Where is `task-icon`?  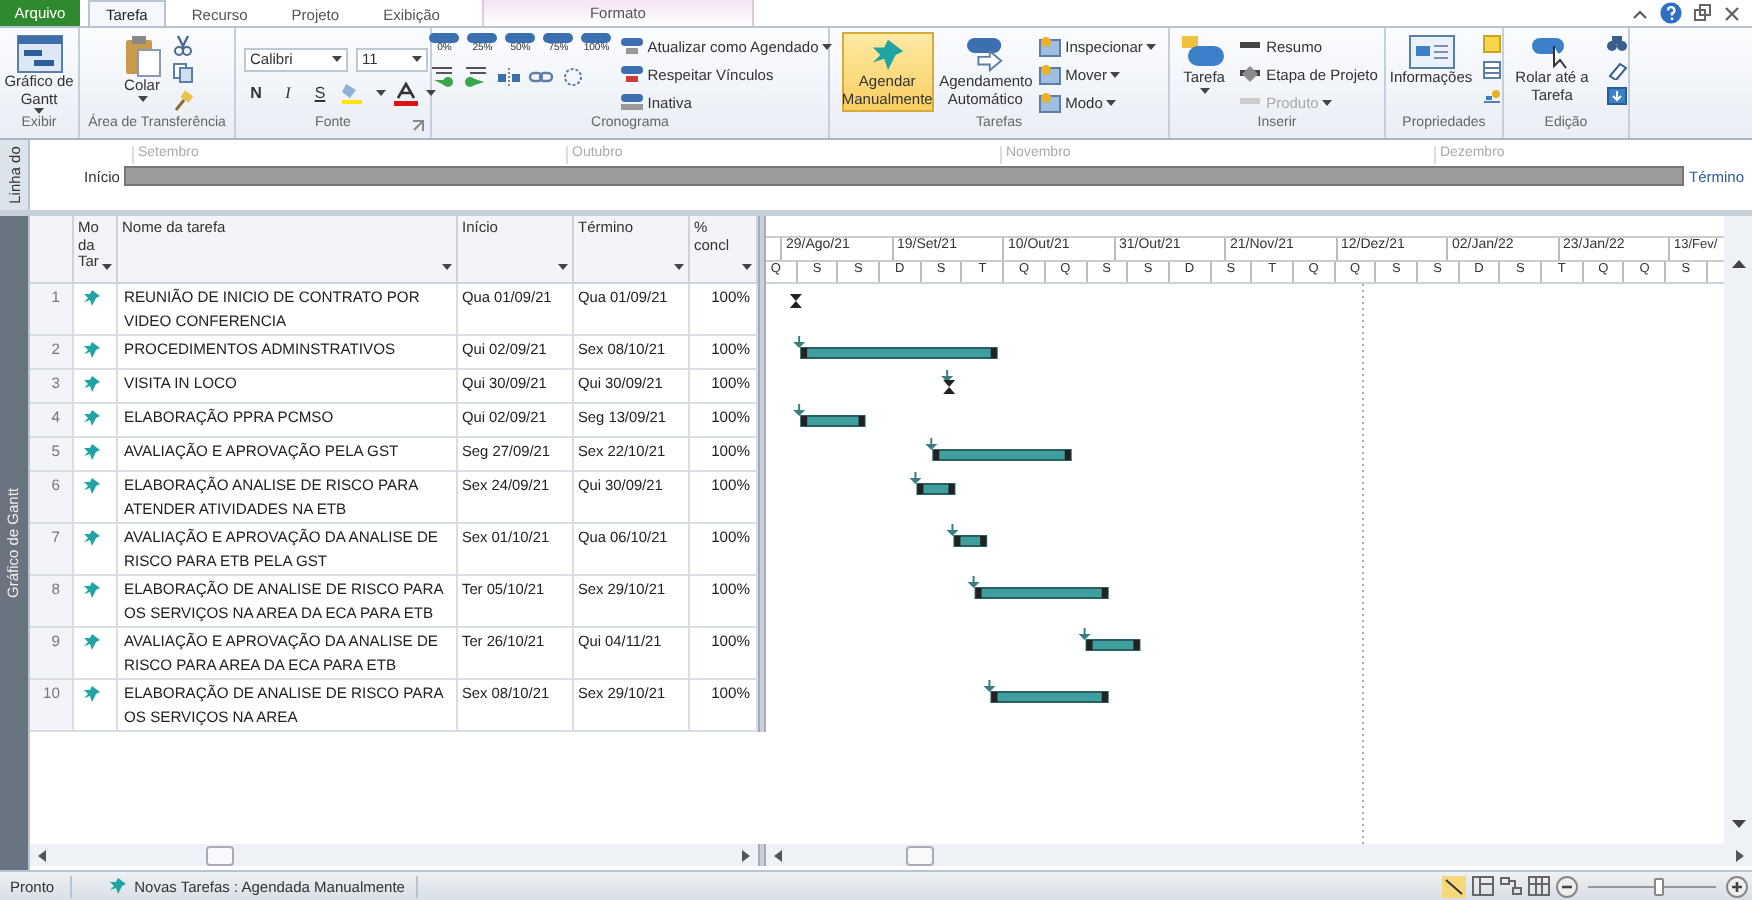 task-icon is located at coordinates (1204, 52).